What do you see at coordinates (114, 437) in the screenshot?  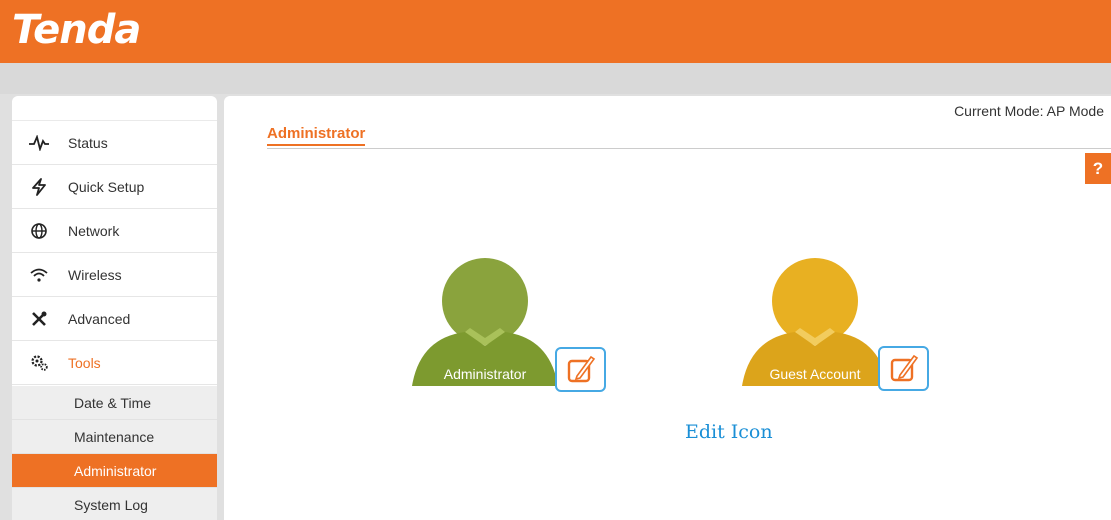 I see `submenu-item-maintenance: Maintenance` at bounding box center [114, 437].